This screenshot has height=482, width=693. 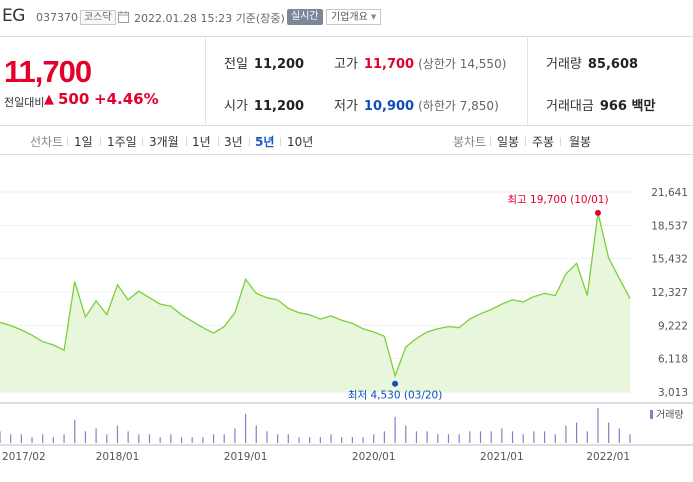 What do you see at coordinates (83, 141) in the screenshot?
I see `tab-1d: 1일` at bounding box center [83, 141].